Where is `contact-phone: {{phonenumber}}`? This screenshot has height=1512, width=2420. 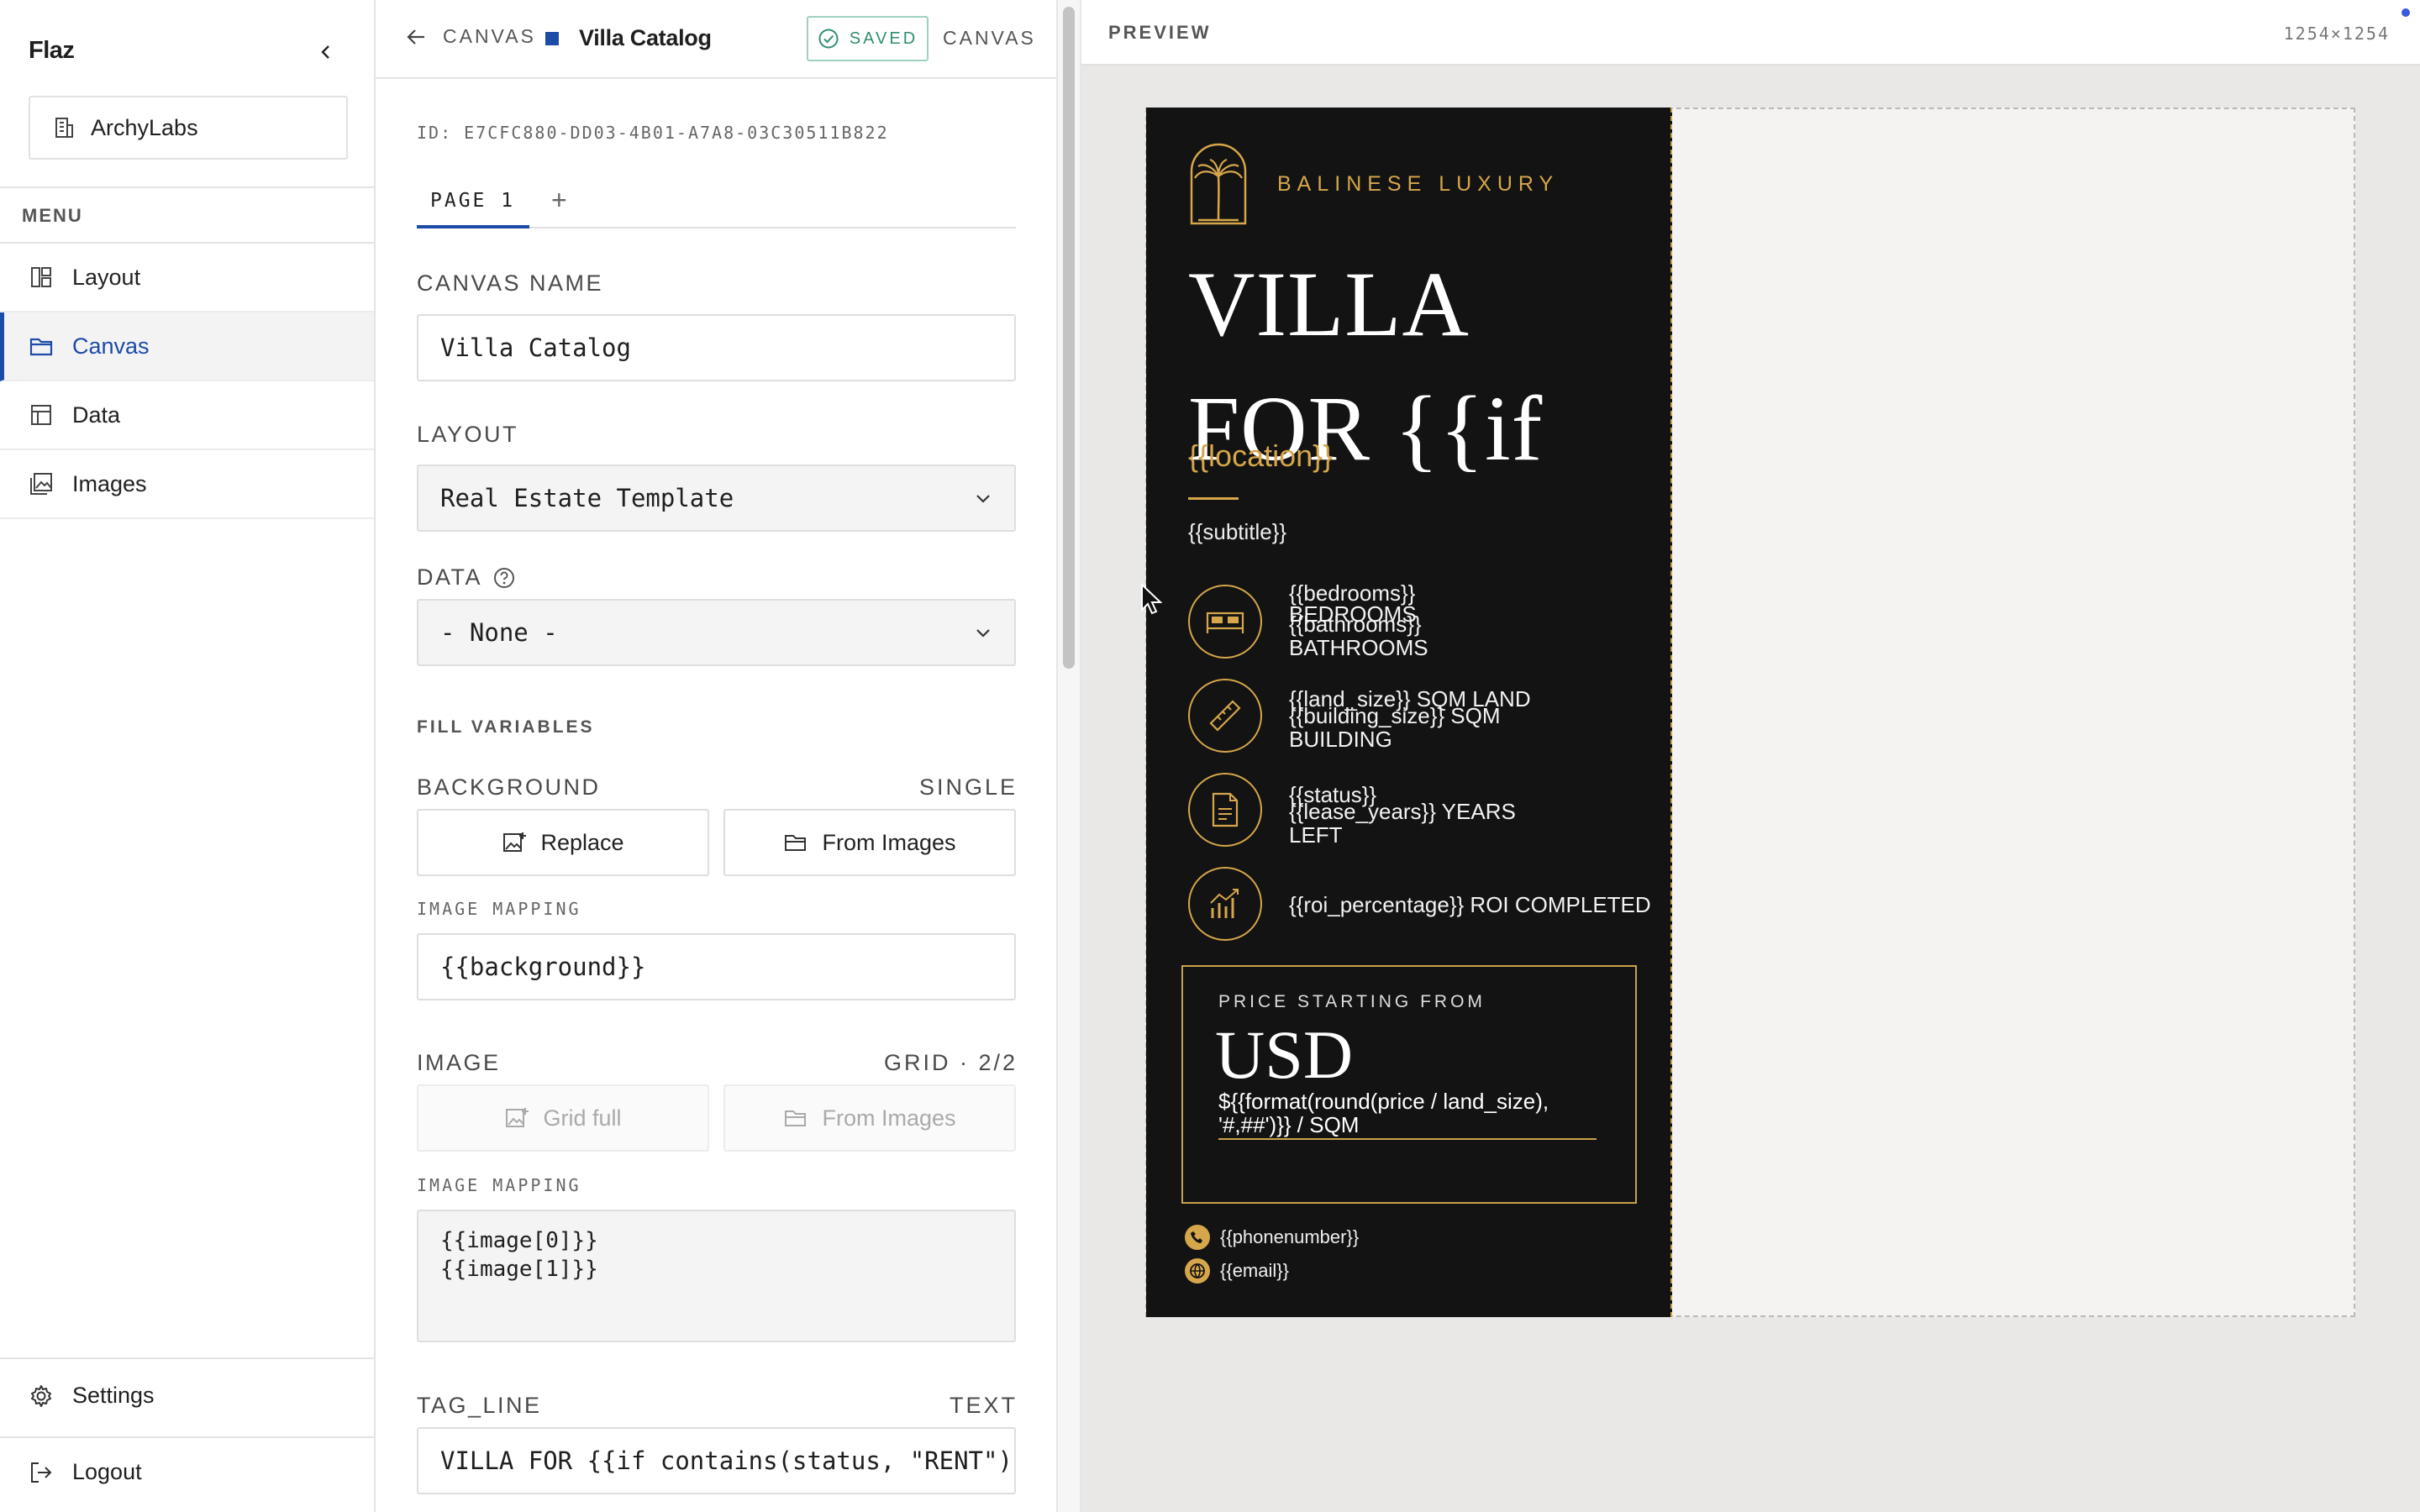
contact-phone: {{phonenumber}} is located at coordinates (1272, 1237).